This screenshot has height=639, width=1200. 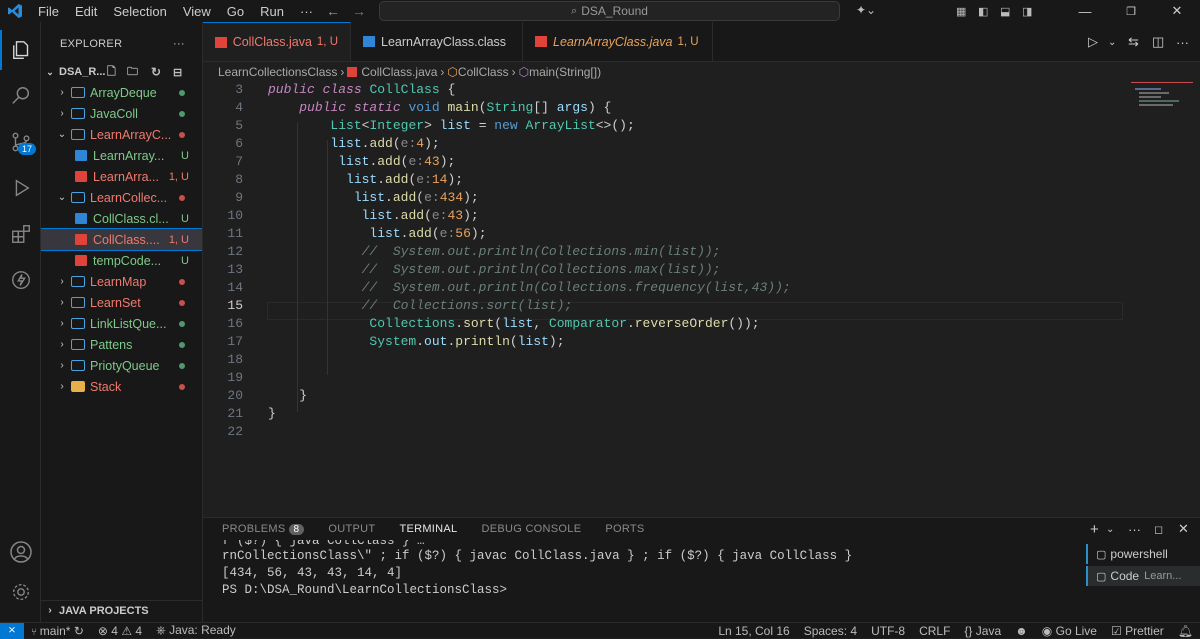 I want to click on copilot-status-icon: ☻, so click(x=1021, y=631).